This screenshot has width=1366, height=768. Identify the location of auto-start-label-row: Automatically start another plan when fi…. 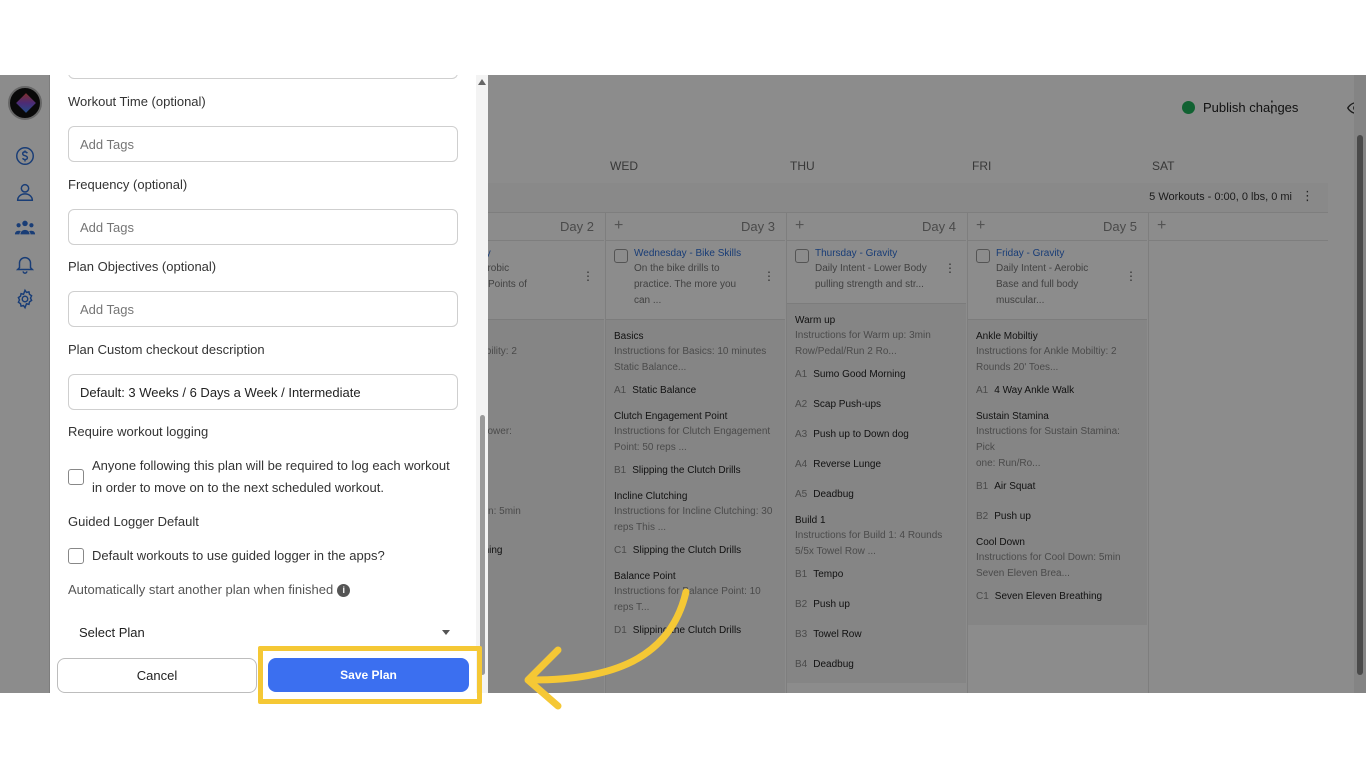
(209, 590).